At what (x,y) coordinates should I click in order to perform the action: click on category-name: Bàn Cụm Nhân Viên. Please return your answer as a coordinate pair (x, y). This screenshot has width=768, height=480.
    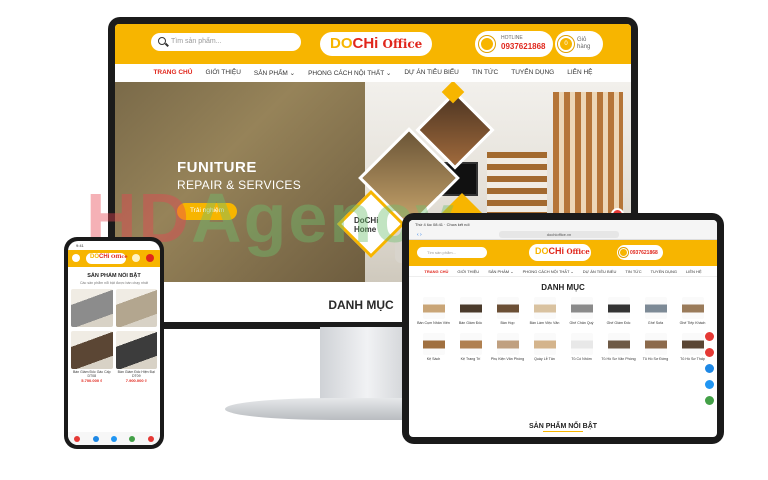
    Looking at the image, I should click on (433, 323).